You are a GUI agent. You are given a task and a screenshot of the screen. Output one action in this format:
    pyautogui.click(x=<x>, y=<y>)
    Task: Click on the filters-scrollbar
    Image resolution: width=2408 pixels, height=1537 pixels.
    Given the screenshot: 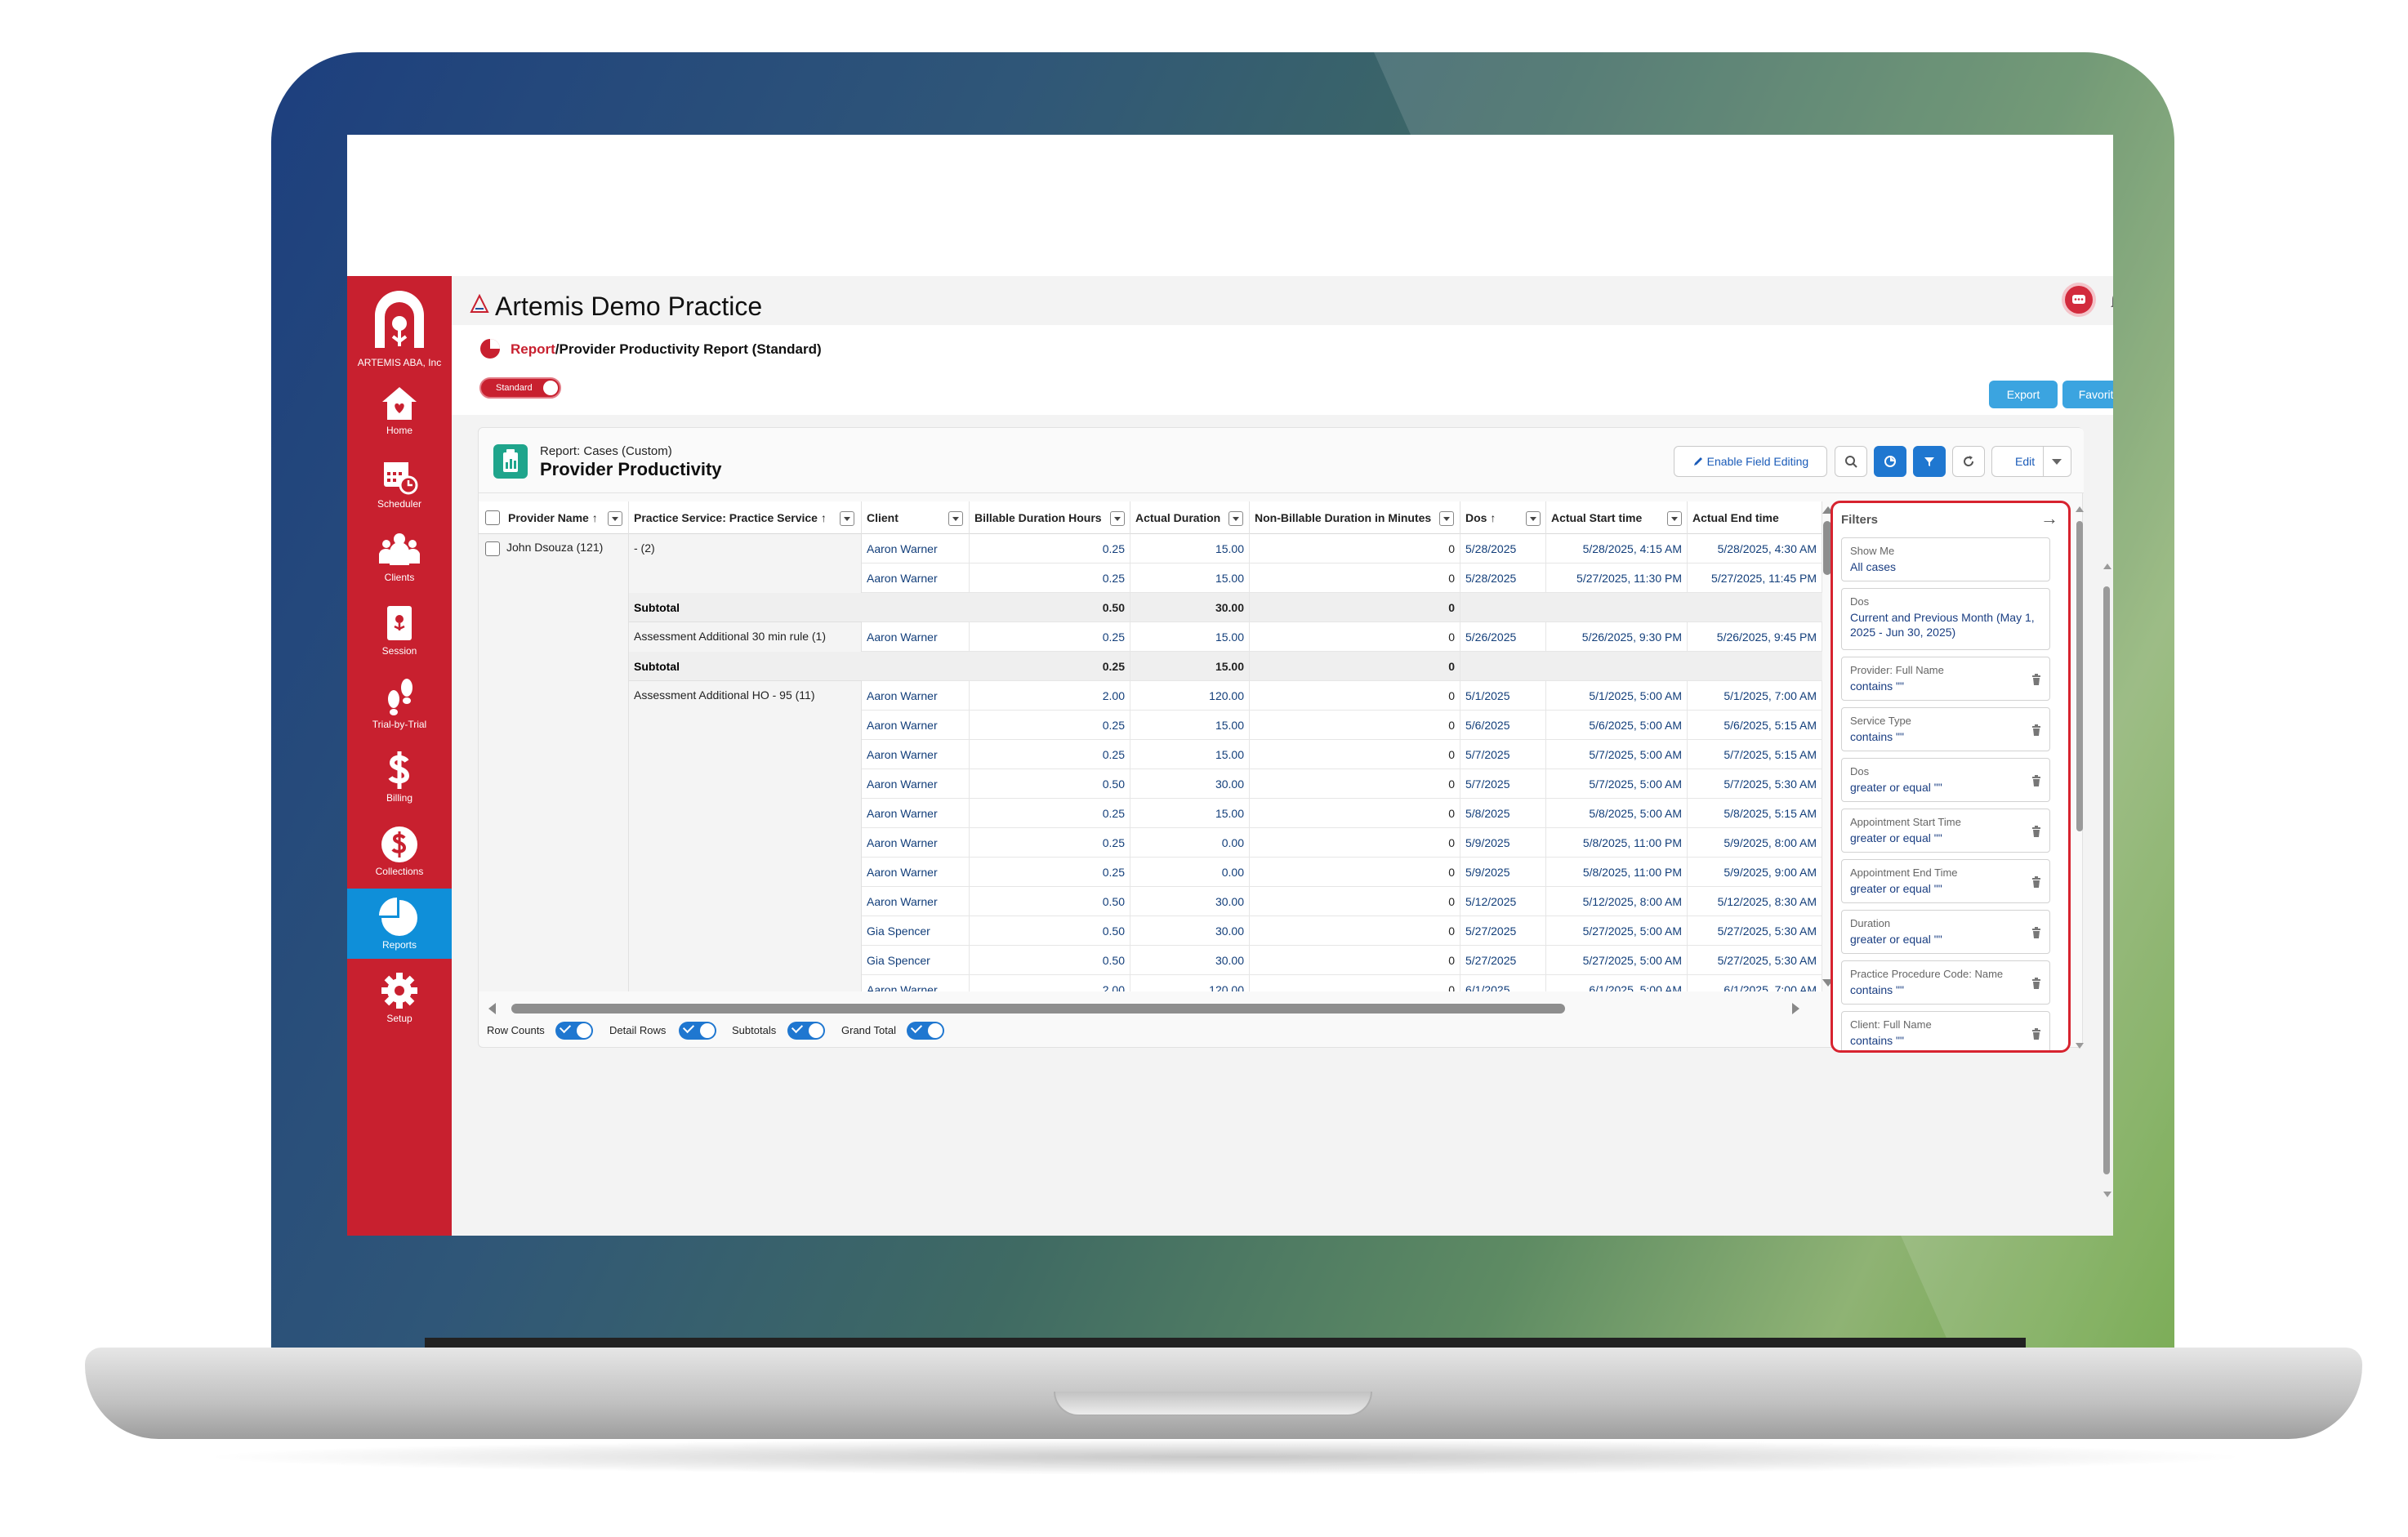 What is the action you would take?
    pyautogui.click(x=2079, y=777)
    